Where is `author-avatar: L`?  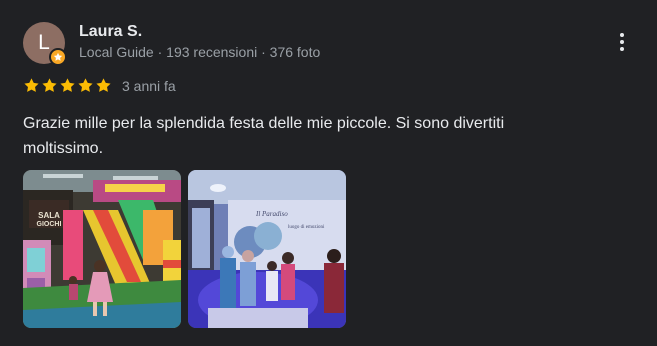 author-avatar: L is located at coordinates (45, 44).